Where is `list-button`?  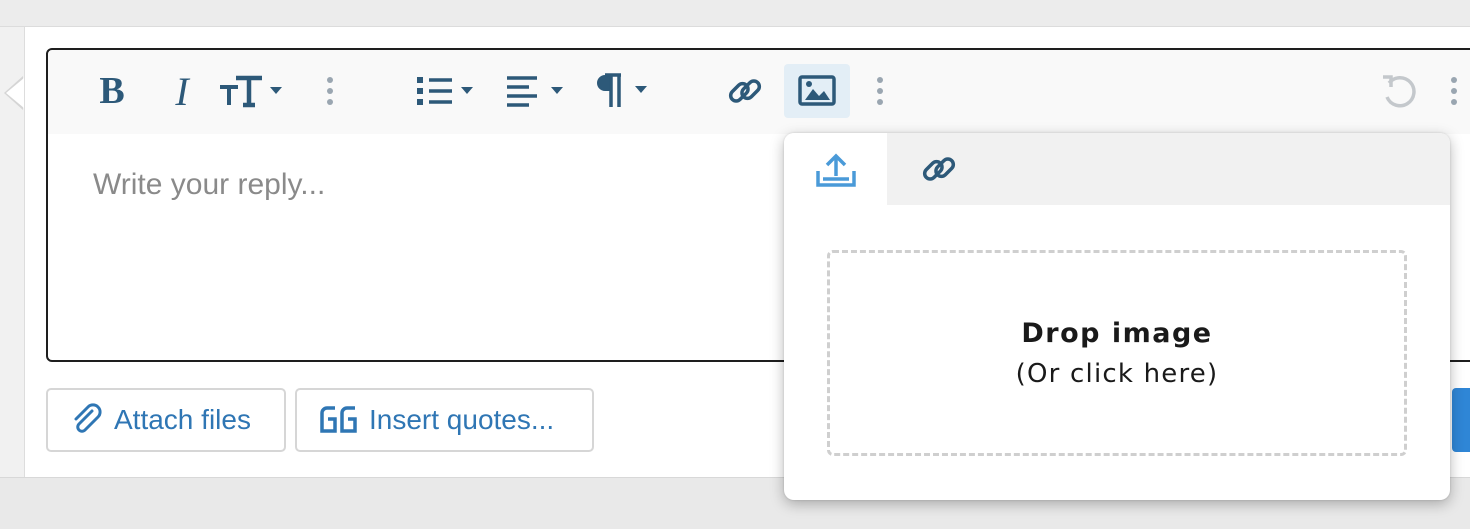 list-button is located at coordinates (448, 91).